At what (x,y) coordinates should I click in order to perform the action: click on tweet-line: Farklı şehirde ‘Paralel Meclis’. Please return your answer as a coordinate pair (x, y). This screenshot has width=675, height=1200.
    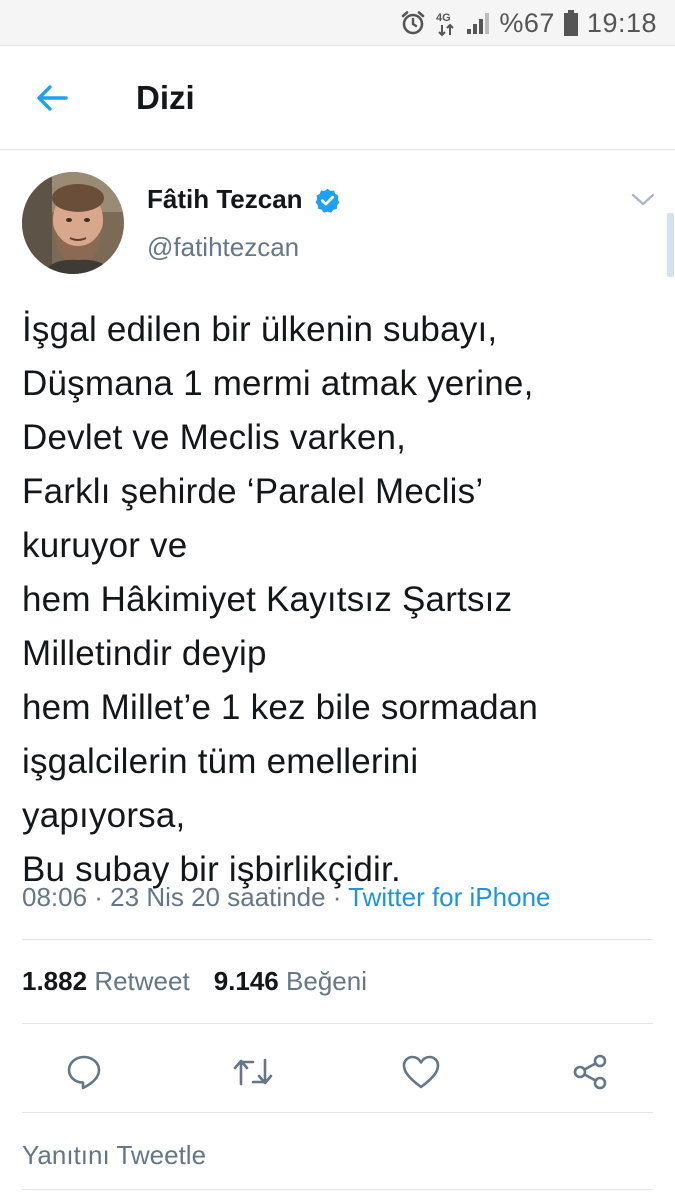
    Looking at the image, I should click on (253, 491).